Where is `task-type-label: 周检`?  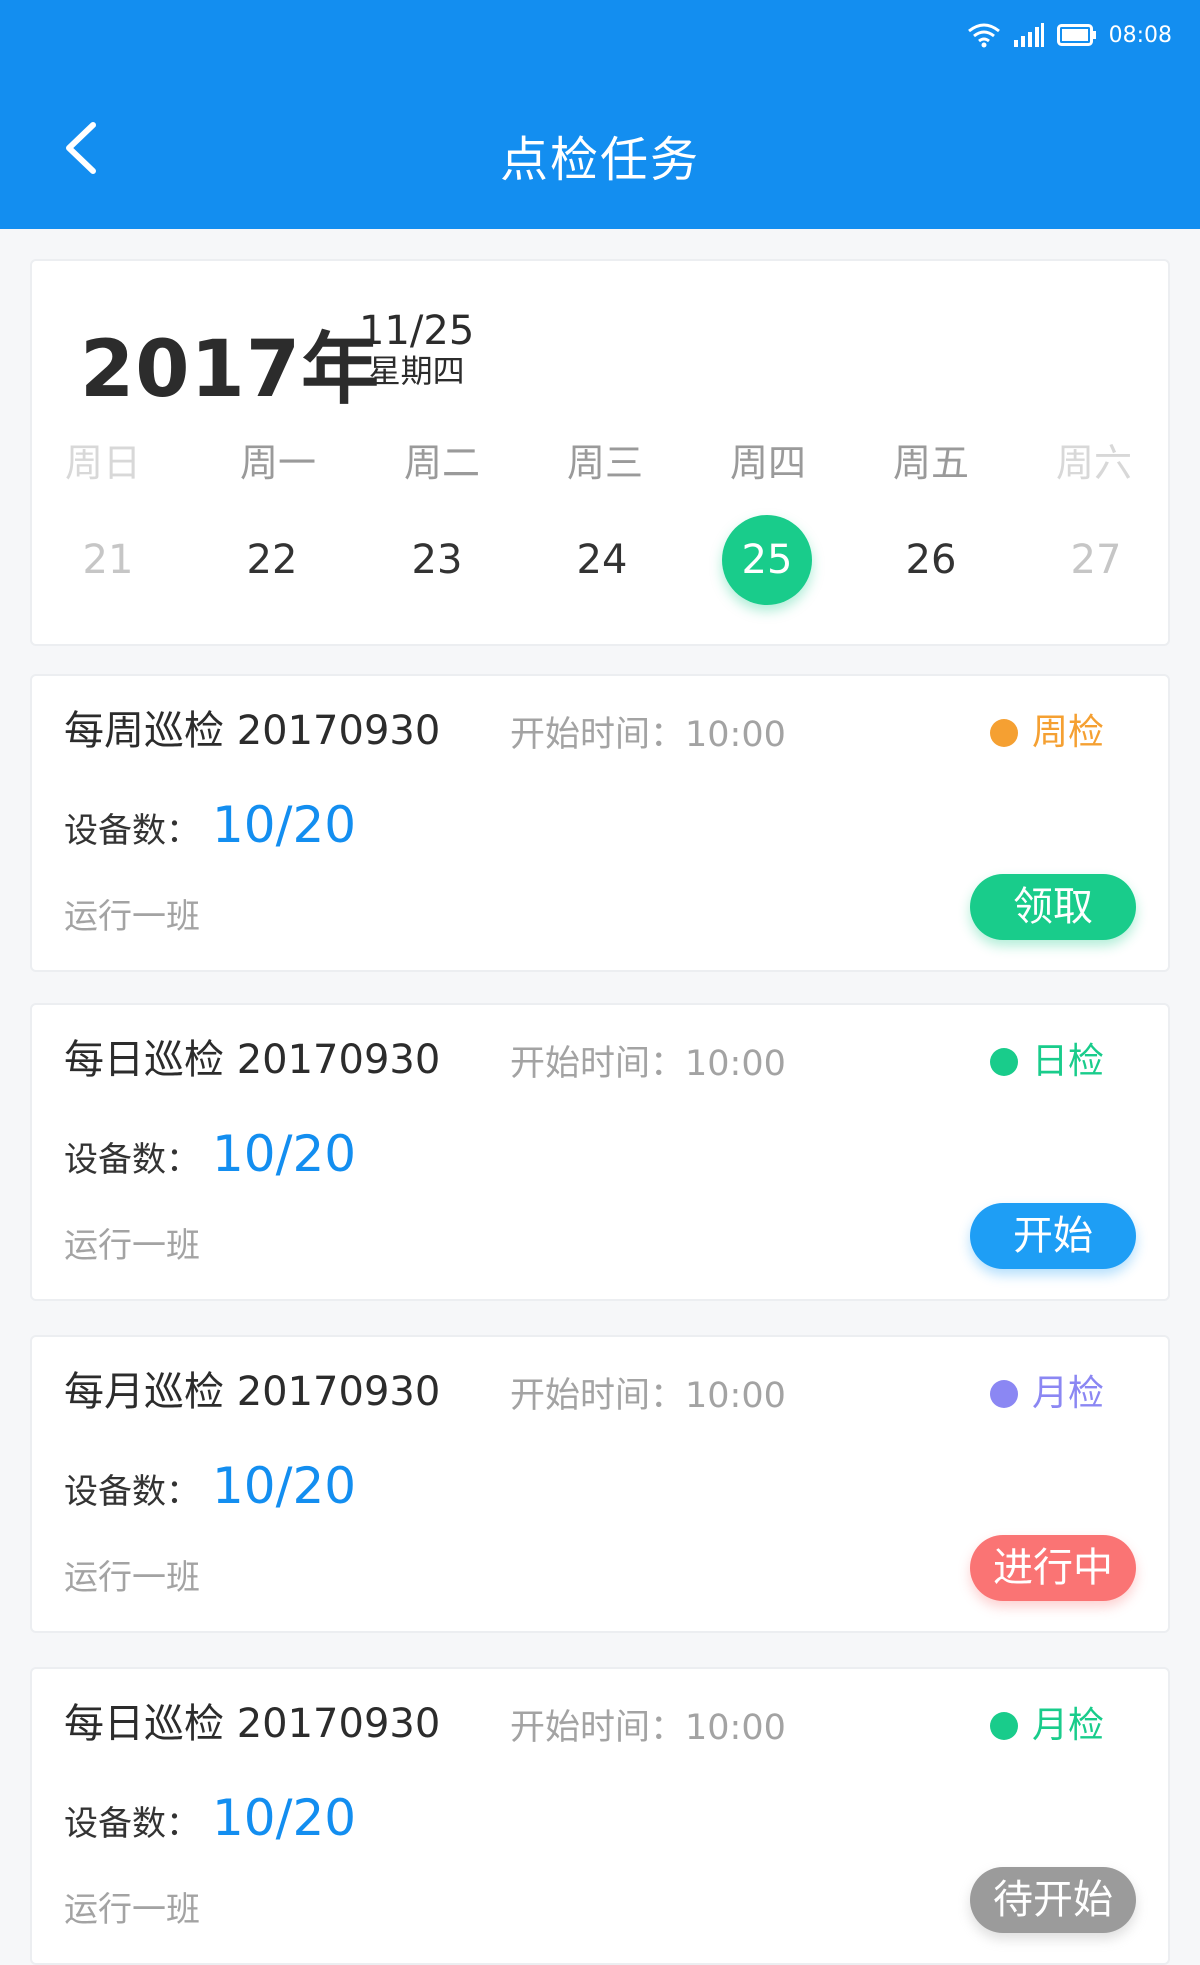
task-type-label: 周检 is located at coordinates (1067, 732).